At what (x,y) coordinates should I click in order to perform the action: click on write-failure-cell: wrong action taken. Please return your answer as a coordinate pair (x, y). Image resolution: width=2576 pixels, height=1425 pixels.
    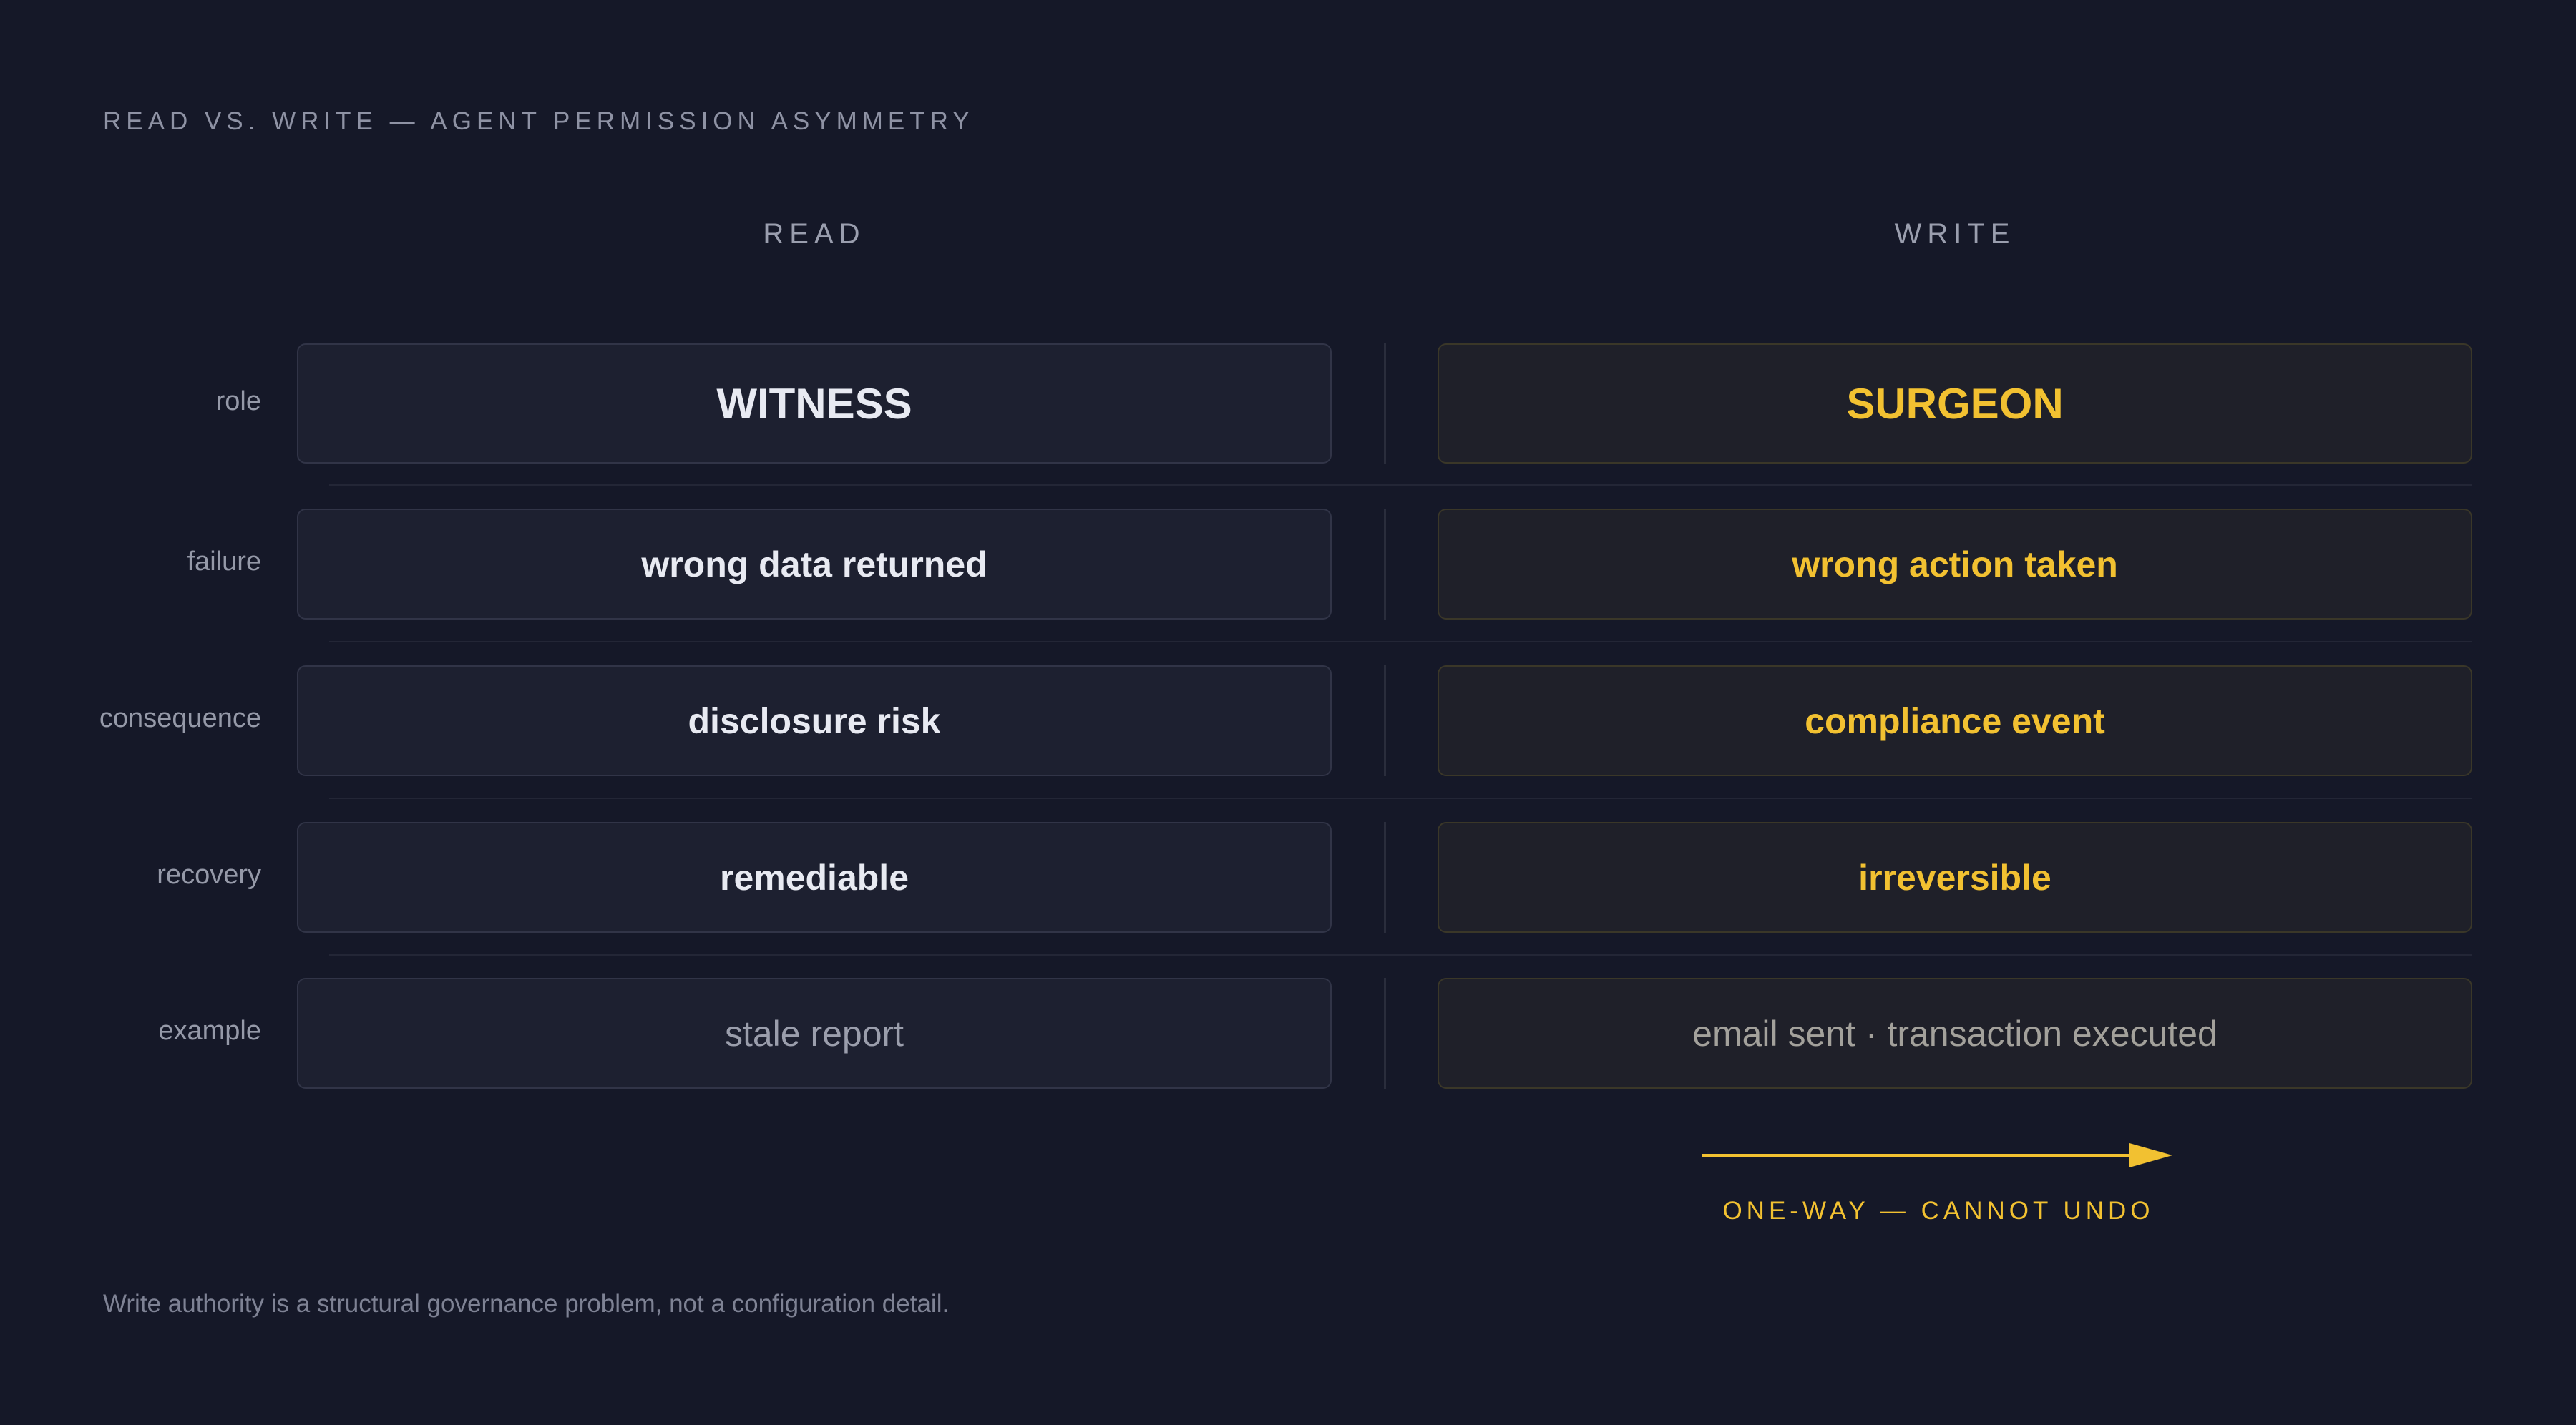
    Looking at the image, I should click on (1955, 564).